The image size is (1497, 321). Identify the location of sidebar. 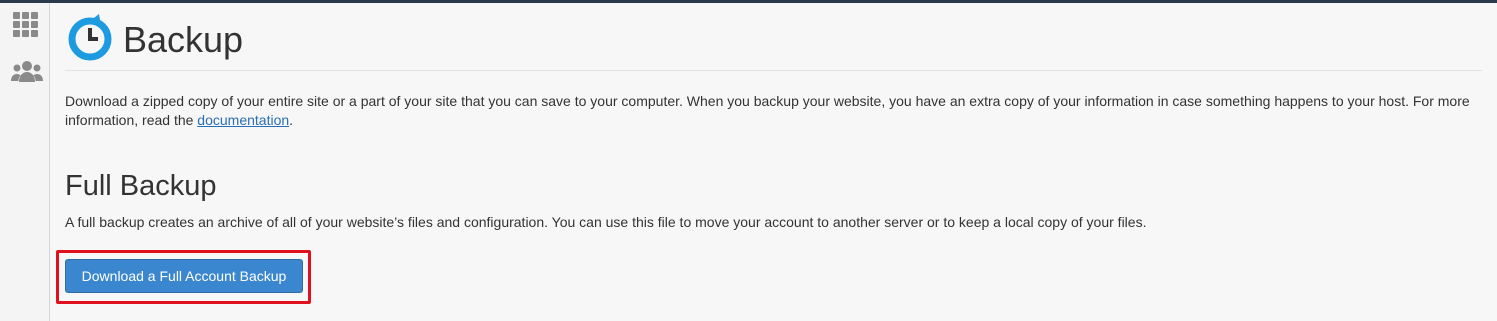
(25, 162).